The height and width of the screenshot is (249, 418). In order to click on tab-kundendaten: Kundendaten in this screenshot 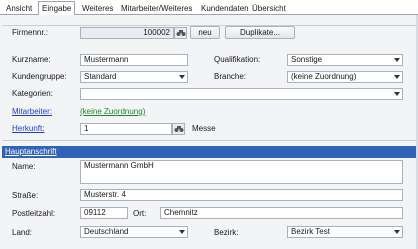, I will do `click(225, 8)`.